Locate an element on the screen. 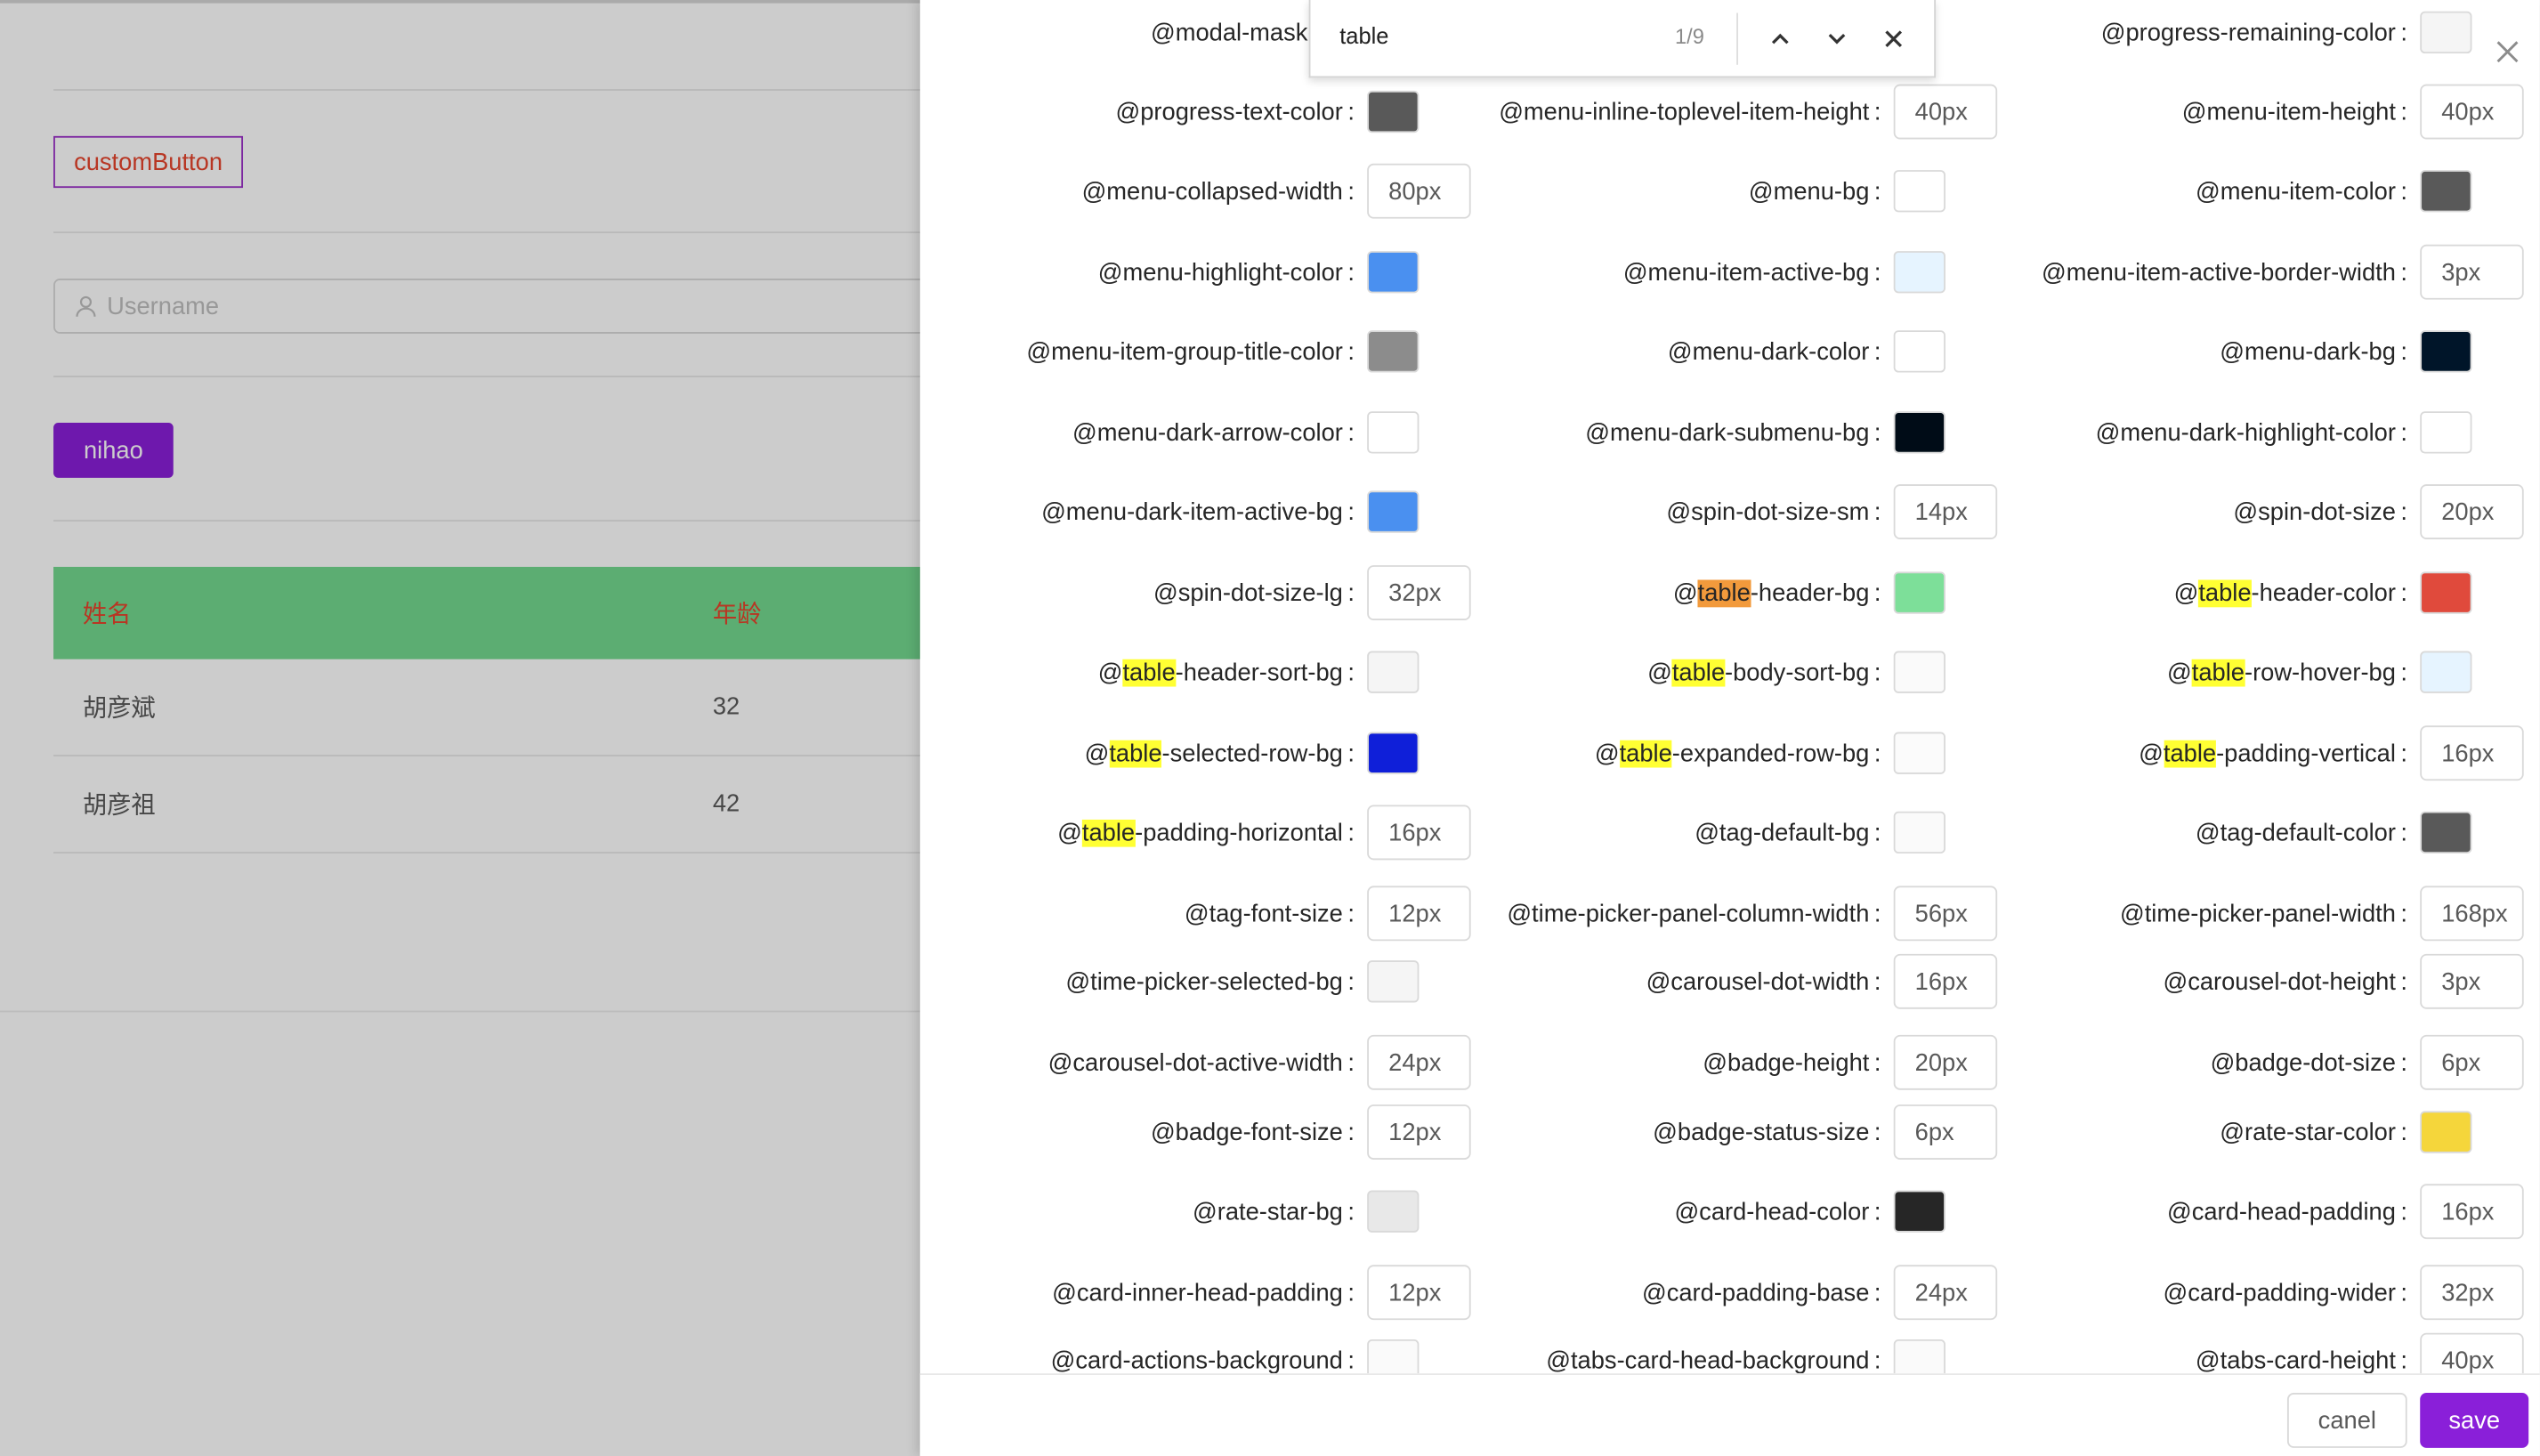 Image resolution: width=2540 pixels, height=1456 pixels. theme-variable-row: @table-header-color: is located at coordinates (2224, 592).